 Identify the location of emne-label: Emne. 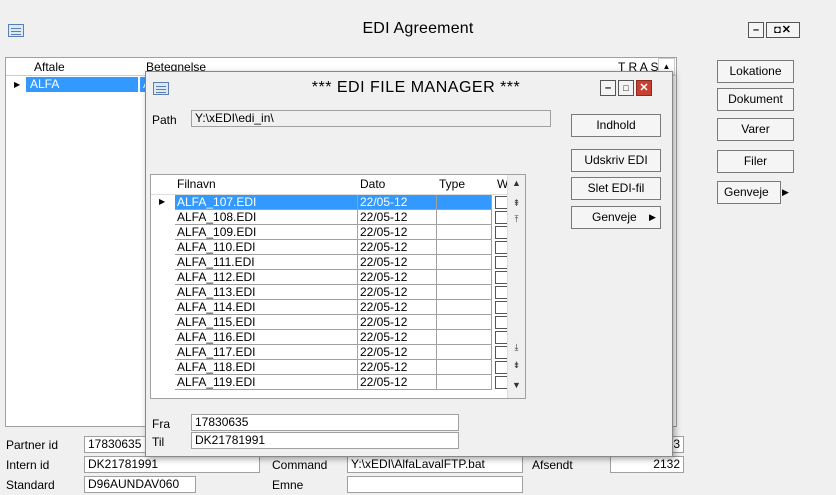
(288, 485).